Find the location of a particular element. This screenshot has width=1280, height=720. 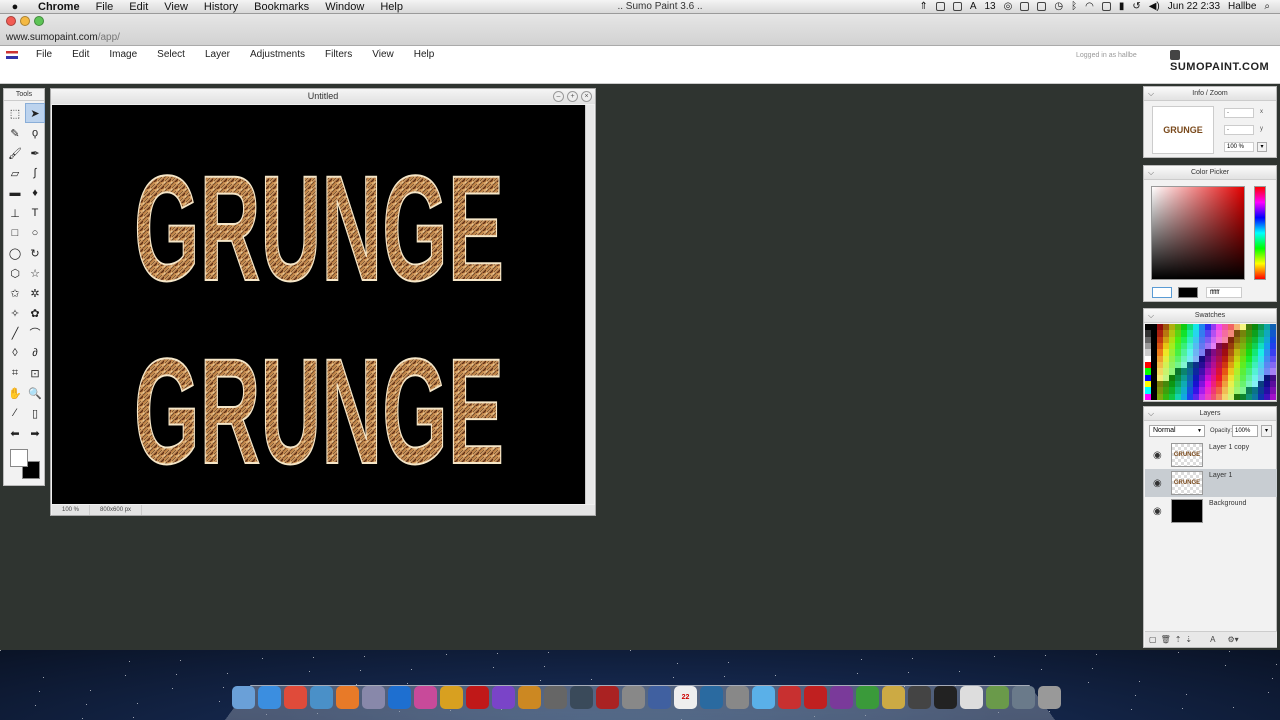

star2-tool-icon: ✩ is located at coordinates (15, 293).